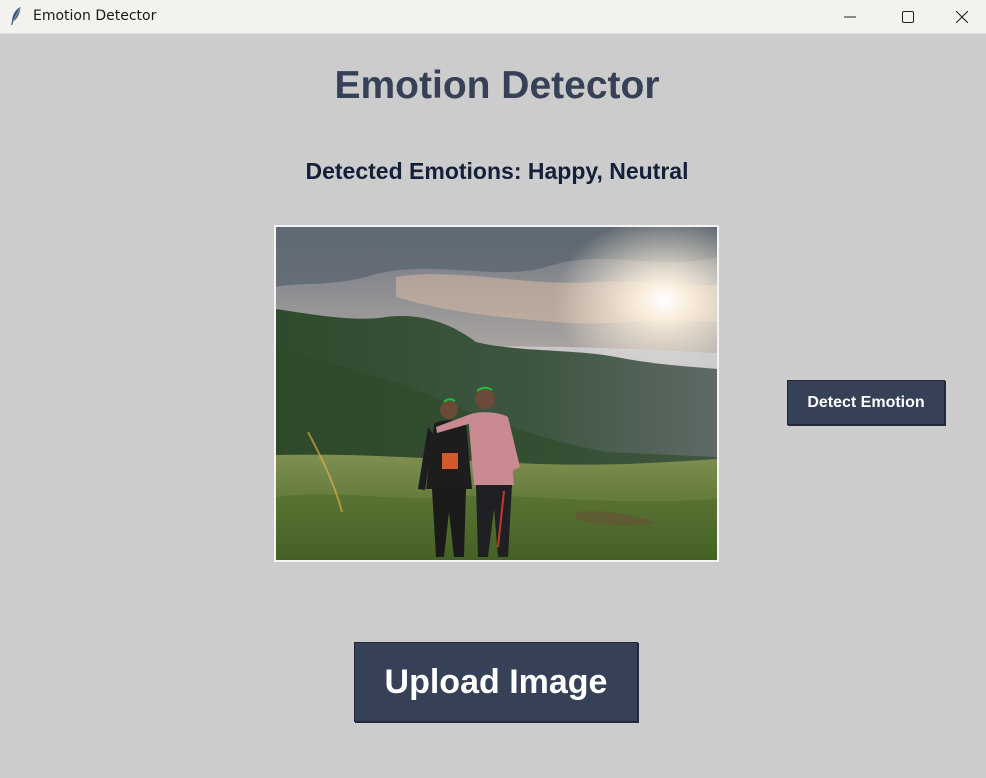 This screenshot has width=986, height=778. What do you see at coordinates (95, 16) in the screenshot?
I see `window-title: Emotion Detector` at bounding box center [95, 16].